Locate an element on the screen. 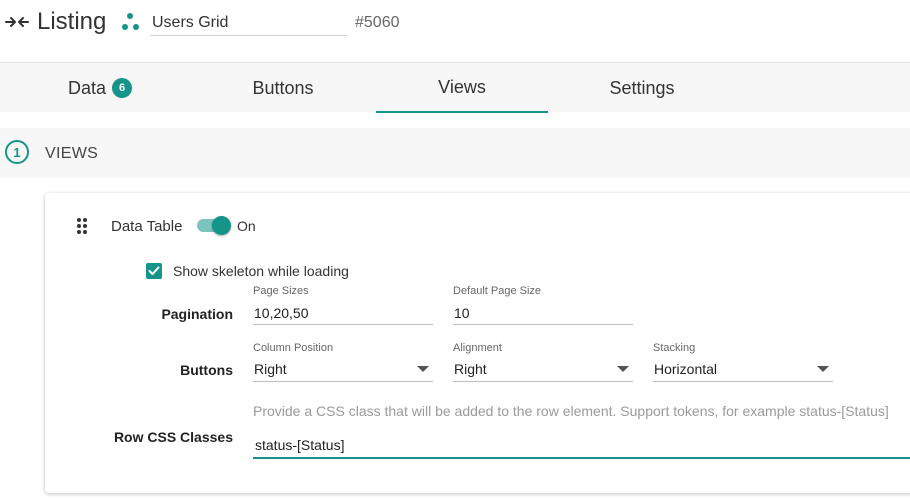 The width and height of the screenshot is (910, 500). section-header: 1 VIEWS is located at coordinates (455, 153).